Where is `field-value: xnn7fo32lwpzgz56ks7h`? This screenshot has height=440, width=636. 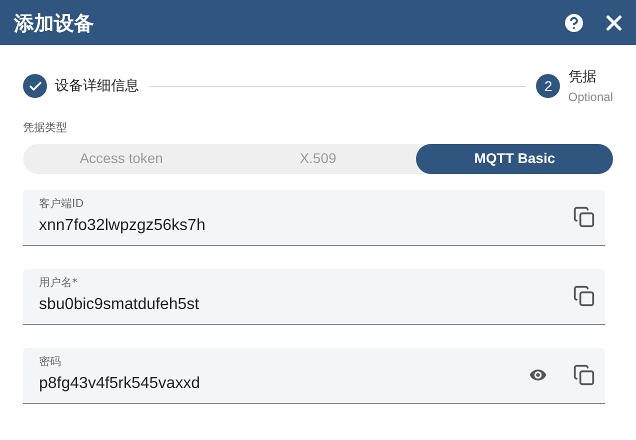 field-value: xnn7fo32lwpzgz56ks7h is located at coordinates (122, 226).